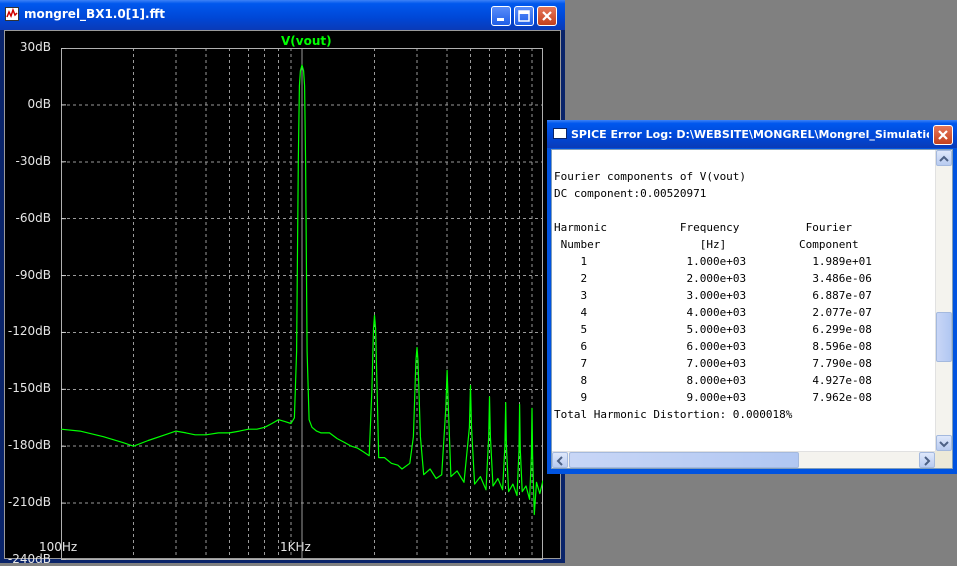 Image resolution: width=957 pixels, height=566 pixels. Describe the element at coordinates (842, 312) in the screenshot. I see `harmonic-component: 2.077e-07` at that location.